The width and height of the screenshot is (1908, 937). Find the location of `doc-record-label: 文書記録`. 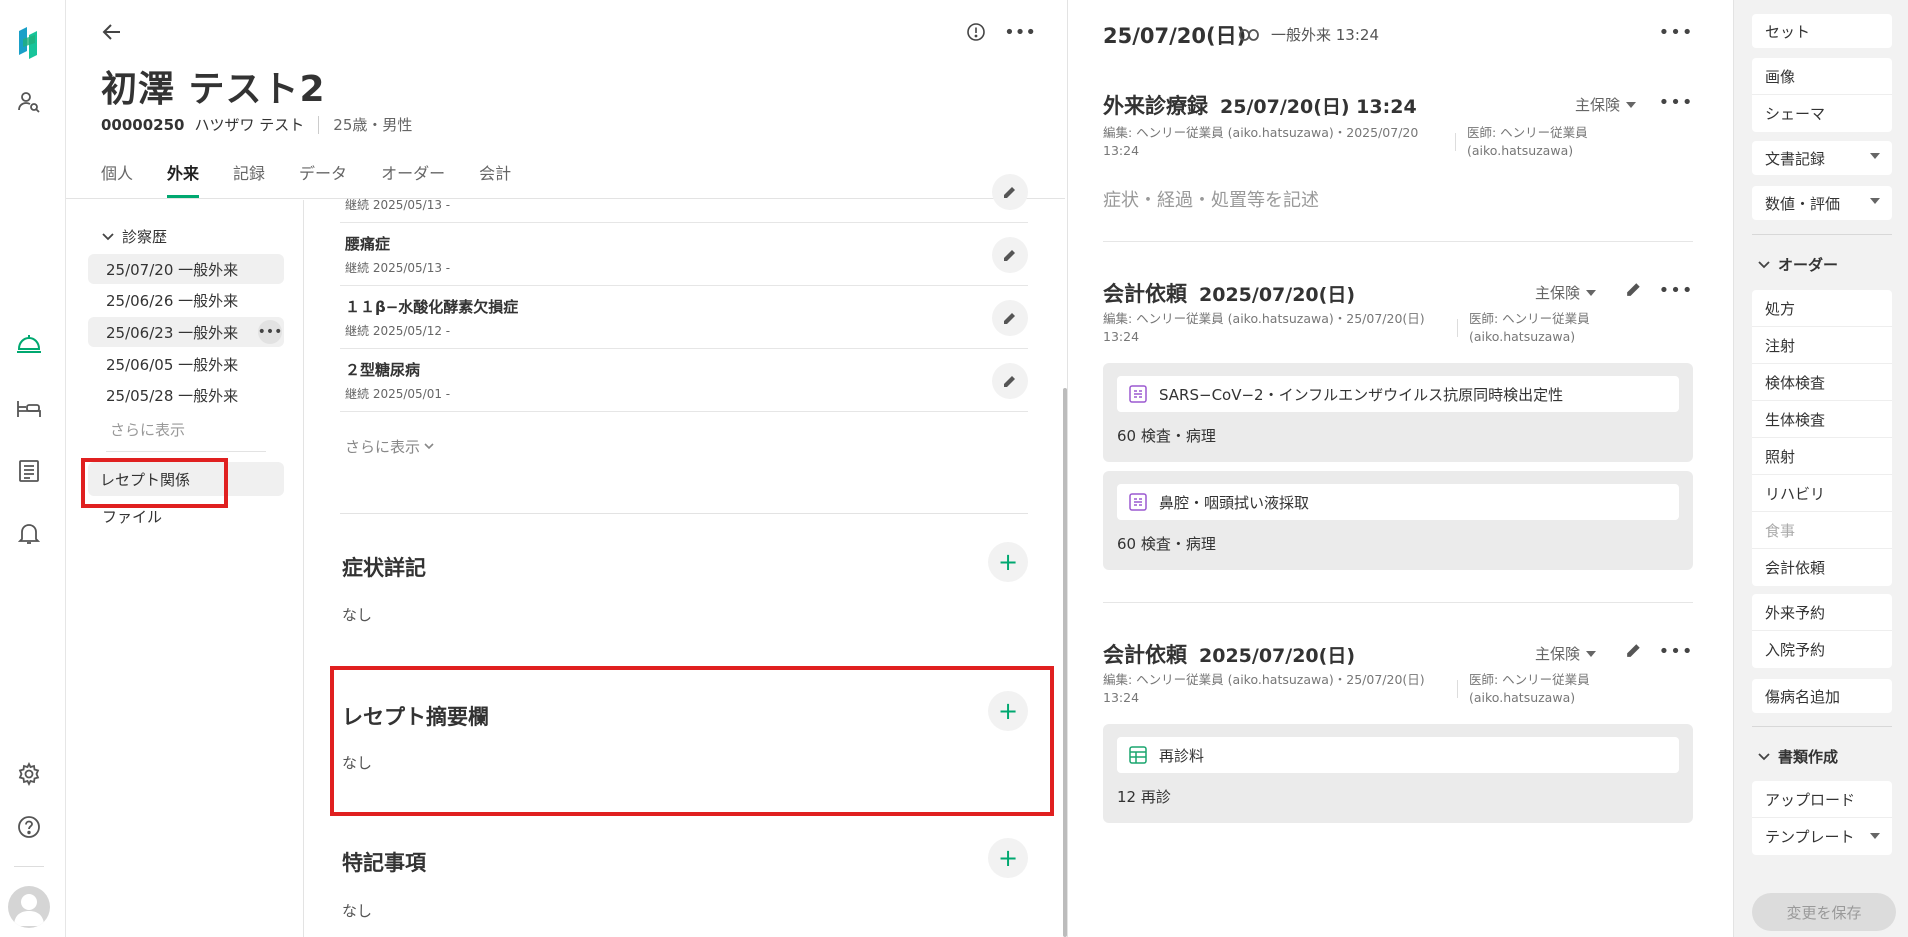

doc-record-label: 文書記録 is located at coordinates (1795, 158).